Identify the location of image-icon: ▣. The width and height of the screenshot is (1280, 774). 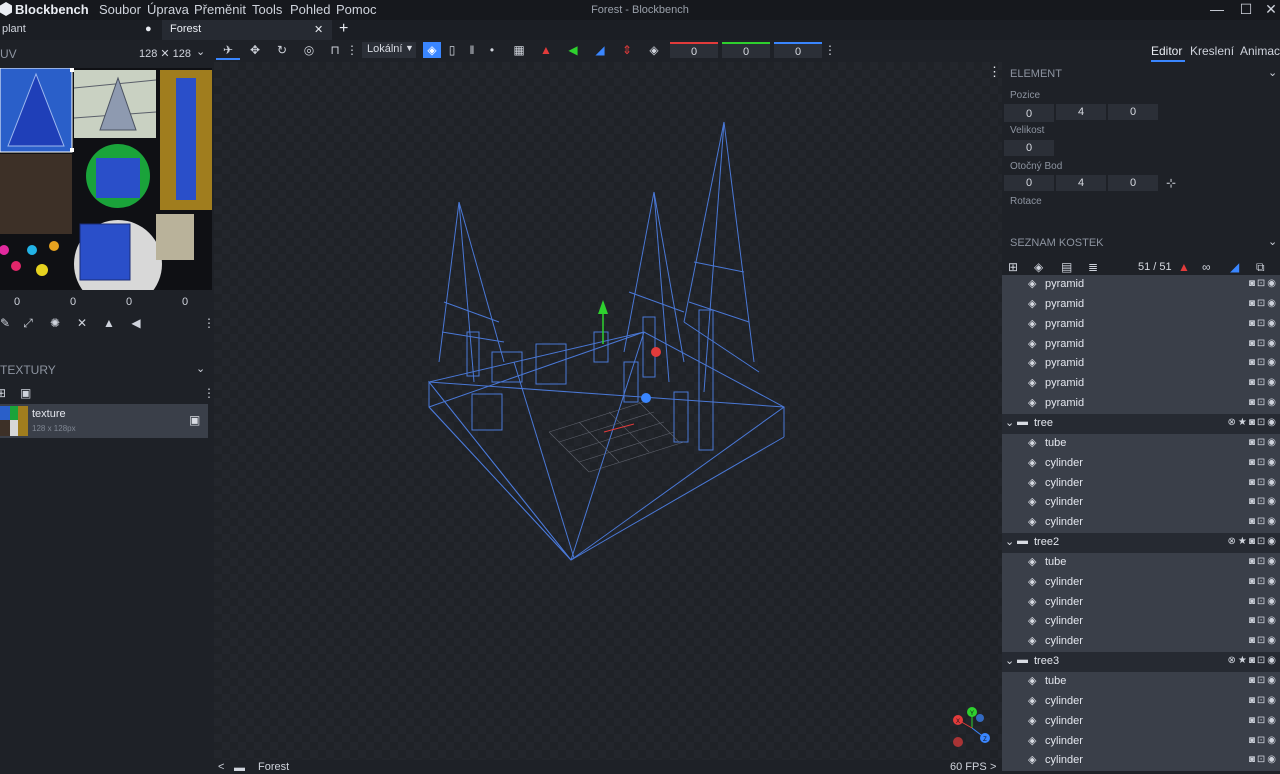
(25, 393).